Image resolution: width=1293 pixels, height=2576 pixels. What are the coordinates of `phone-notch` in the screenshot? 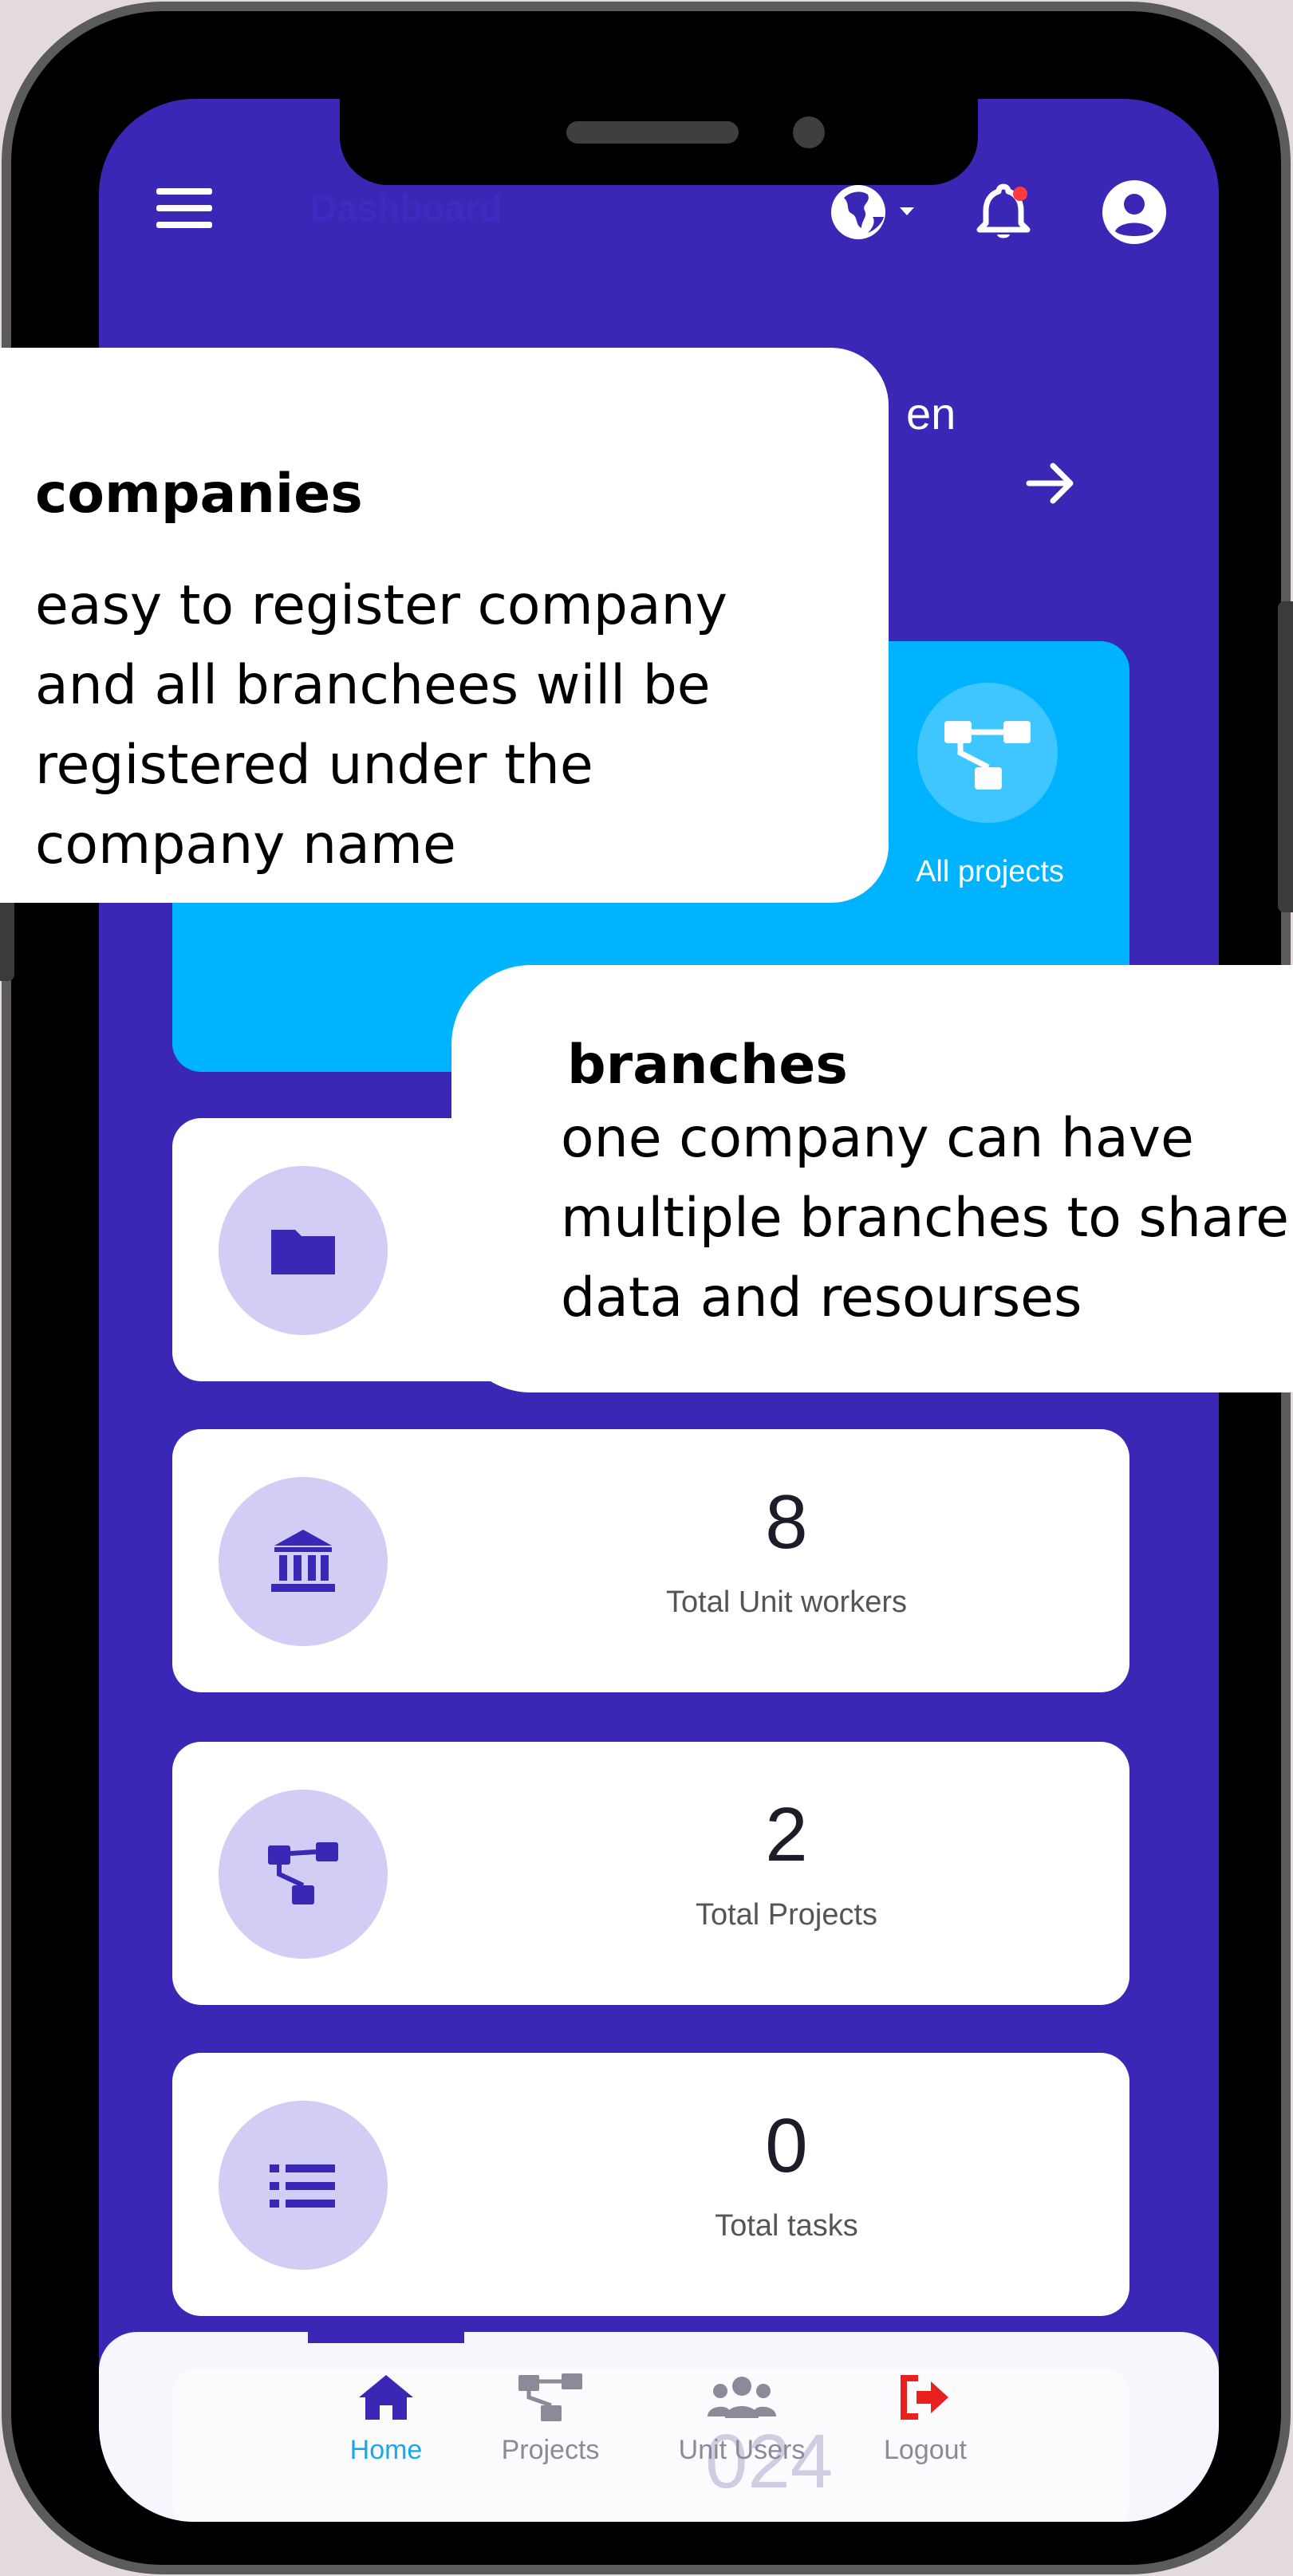 It's located at (659, 142).